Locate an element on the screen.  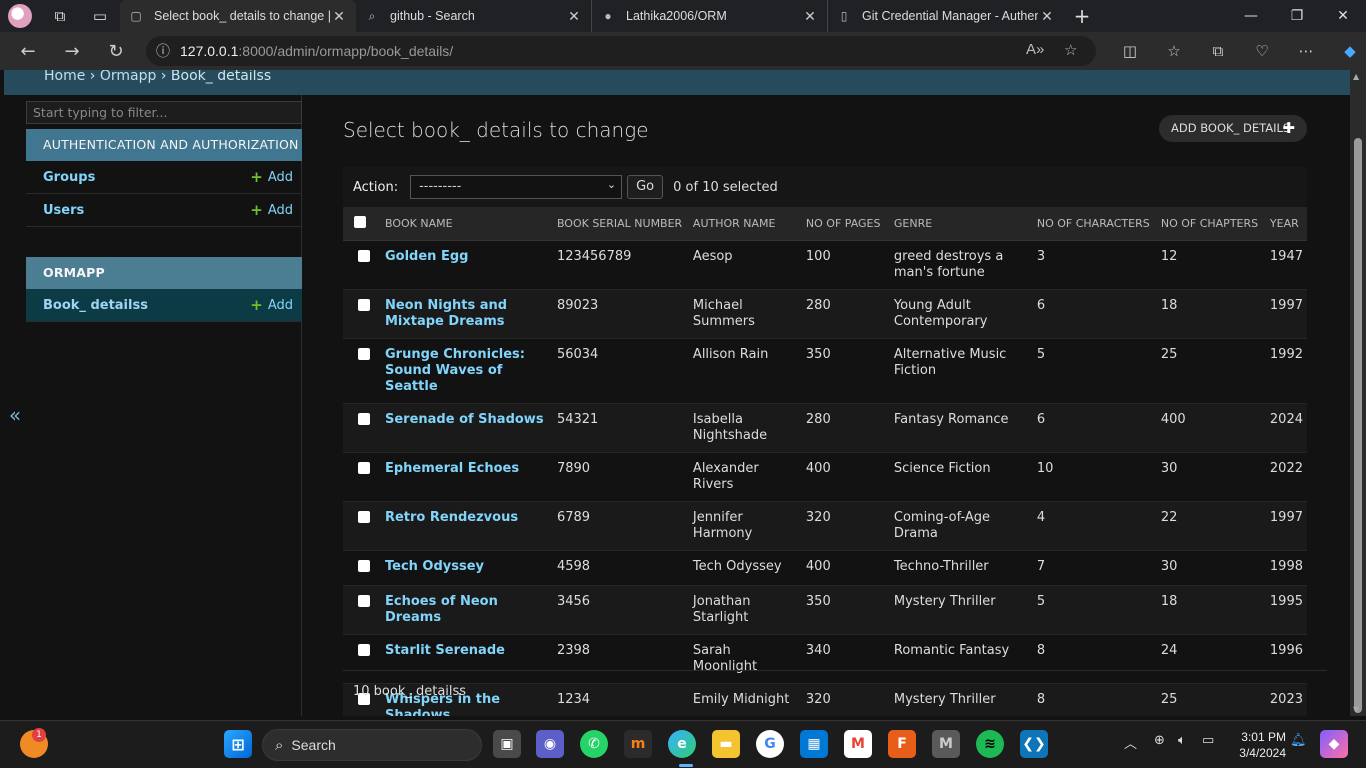
spotify-icon: ≋ is located at coordinates (990, 744).